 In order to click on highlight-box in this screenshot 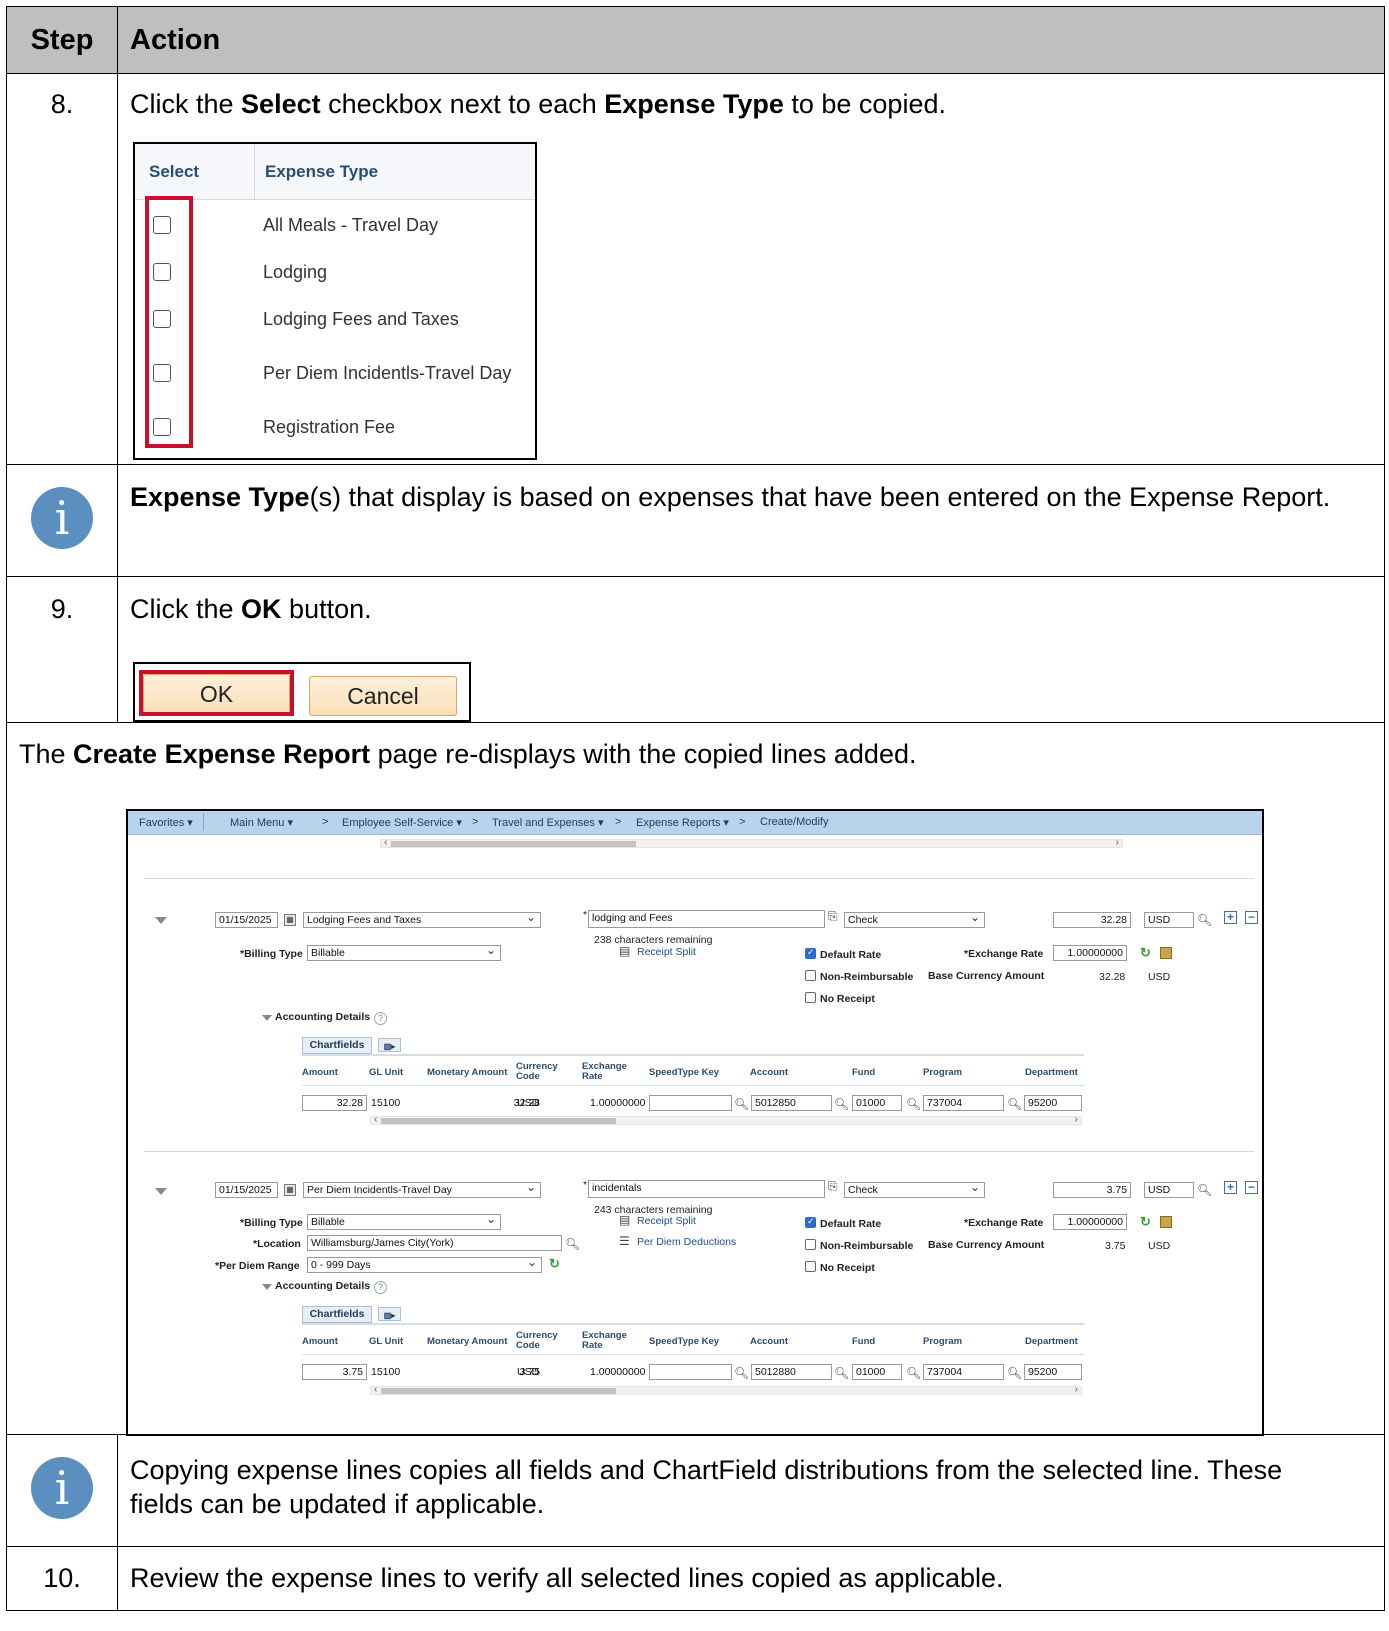, I will do `click(169, 322)`.